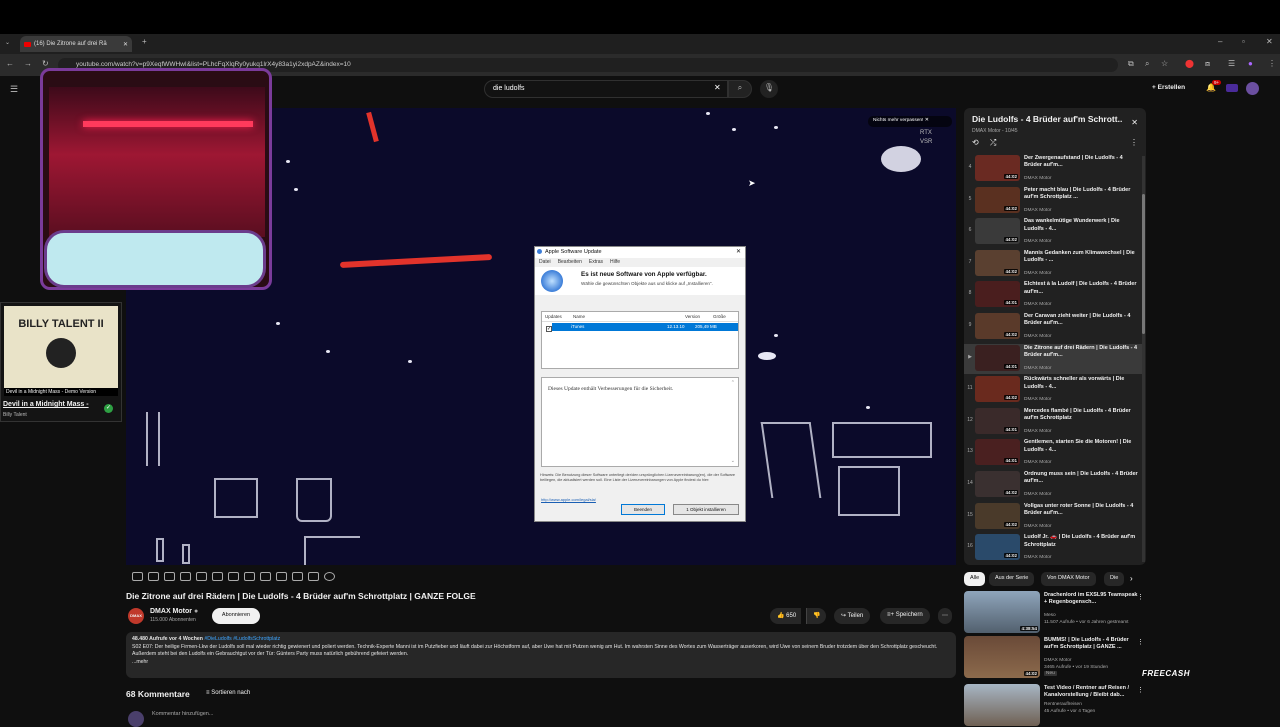 Image resolution: width=1280 pixels, height=727 pixels. What do you see at coordinates (769, 89) in the screenshot?
I see `voice-search-button: 🎙` at bounding box center [769, 89].